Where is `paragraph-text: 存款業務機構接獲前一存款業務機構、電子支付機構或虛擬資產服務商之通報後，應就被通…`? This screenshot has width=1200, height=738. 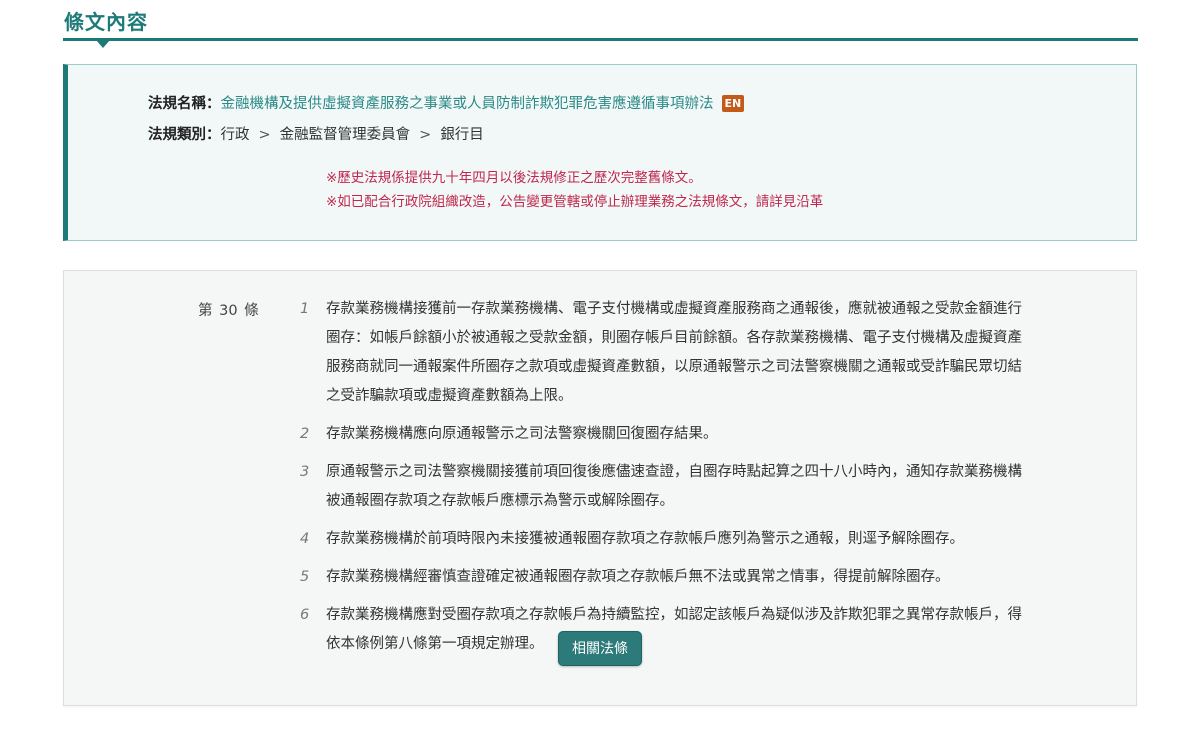
paragraph-text: 存款業務機構接獲前一存款業務機構、電子支付機構或虛擬資產服務商之通報後，應就被通… is located at coordinates (674, 352).